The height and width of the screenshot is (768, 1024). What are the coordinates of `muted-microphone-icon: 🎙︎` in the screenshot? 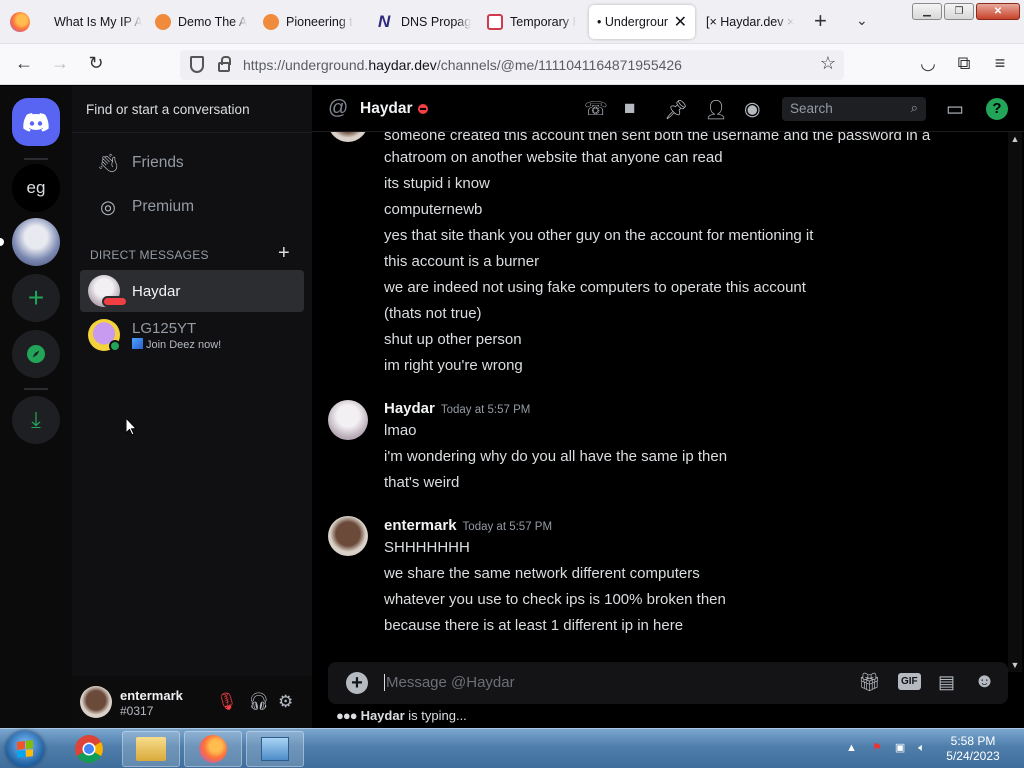 It's located at (227, 702).